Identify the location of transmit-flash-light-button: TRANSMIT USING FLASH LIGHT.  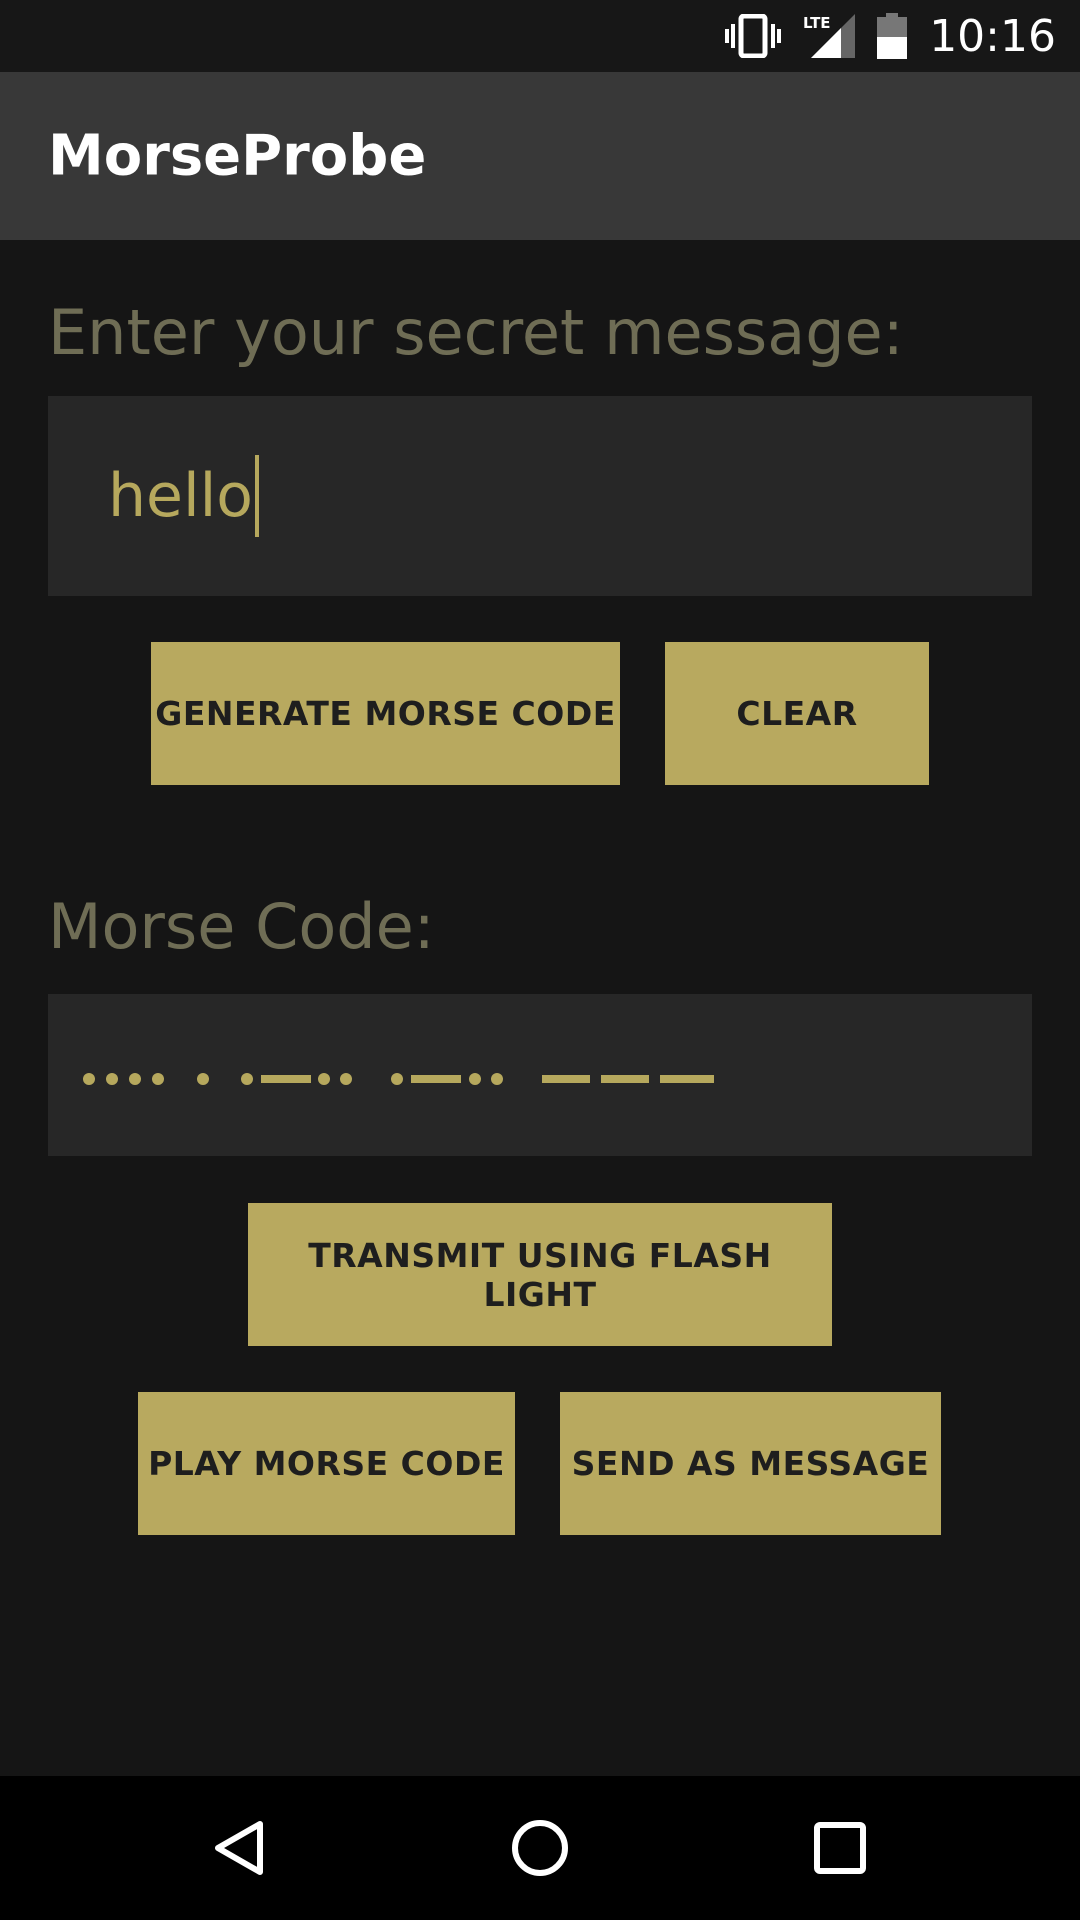
(540, 1274).